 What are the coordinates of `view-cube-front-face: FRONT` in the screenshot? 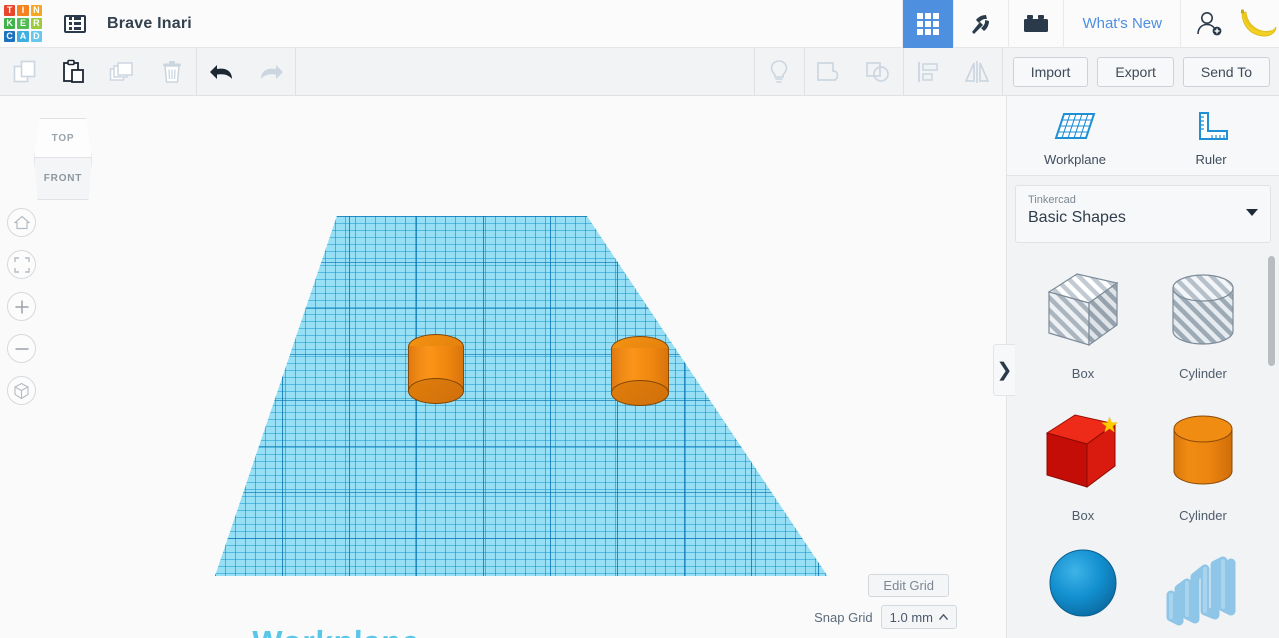 It's located at (63, 179).